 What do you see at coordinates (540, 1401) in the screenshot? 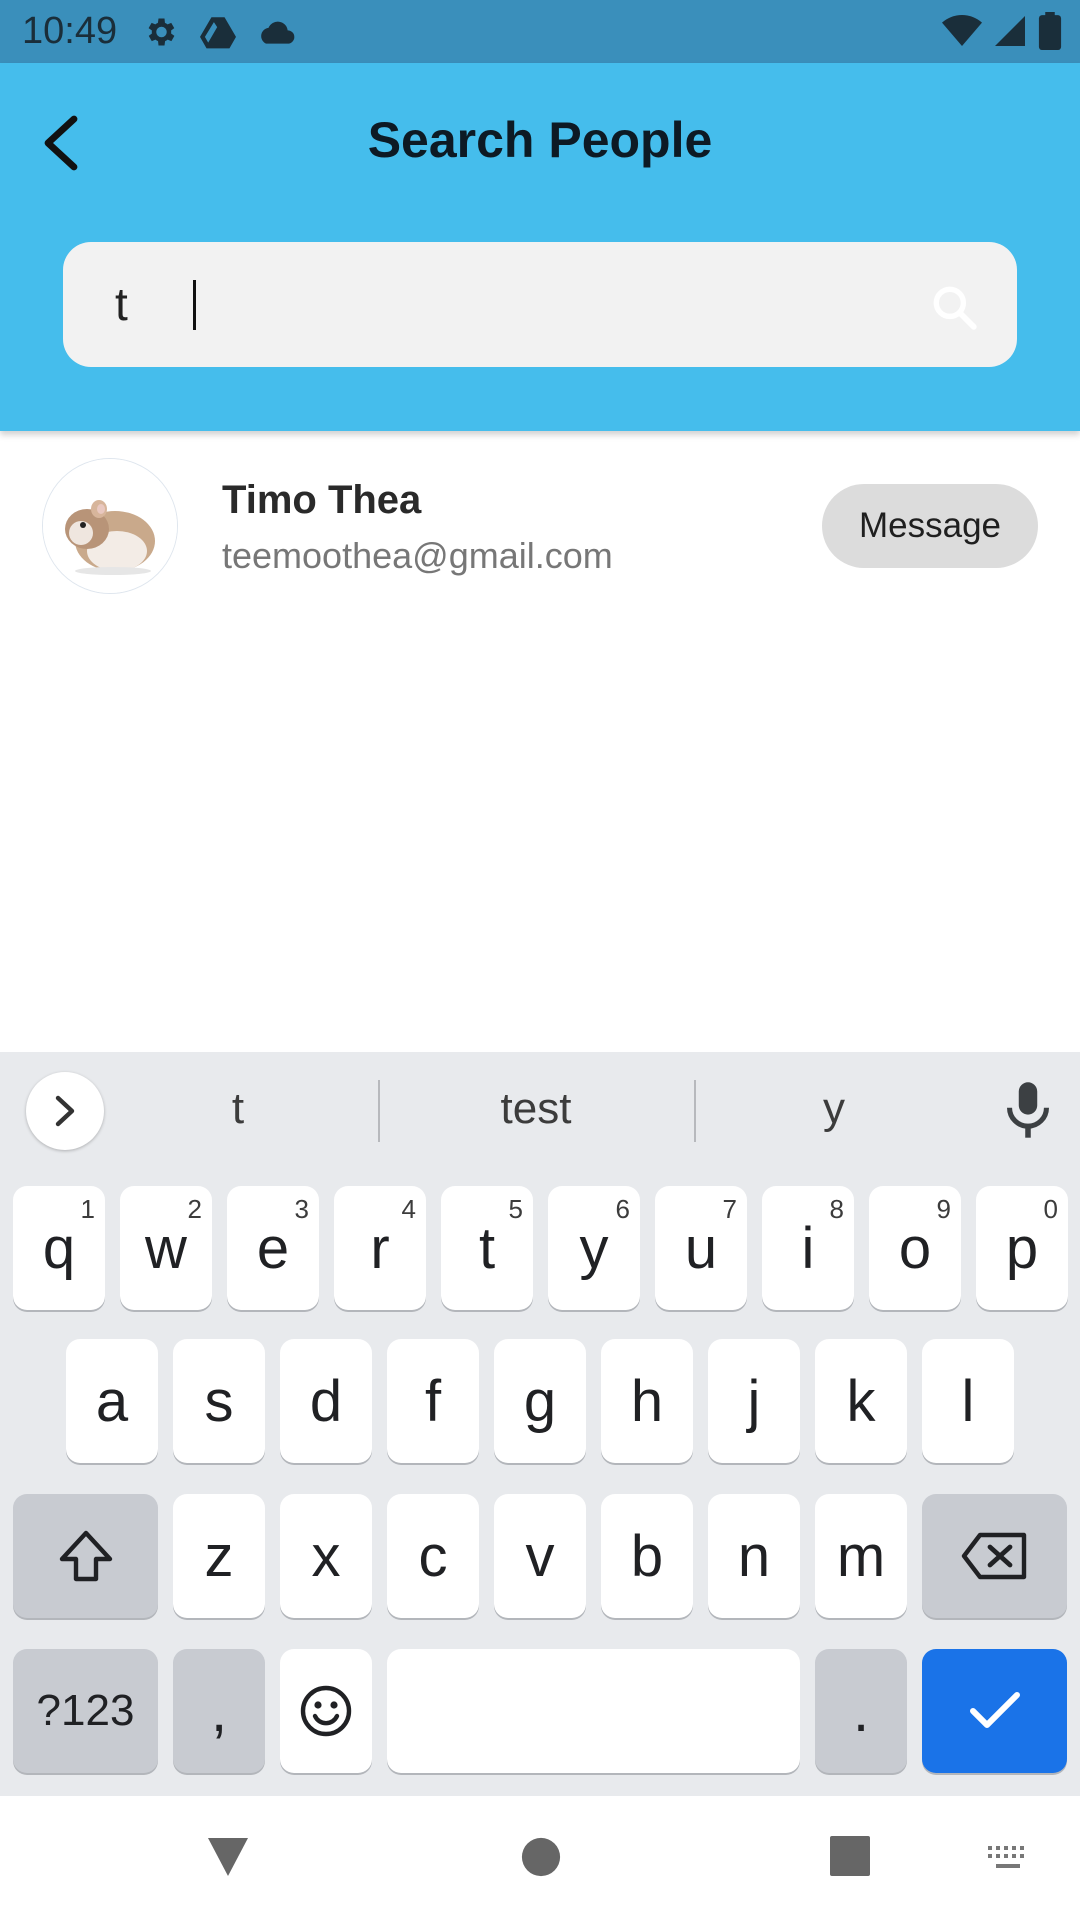
I see `key-g: g` at bounding box center [540, 1401].